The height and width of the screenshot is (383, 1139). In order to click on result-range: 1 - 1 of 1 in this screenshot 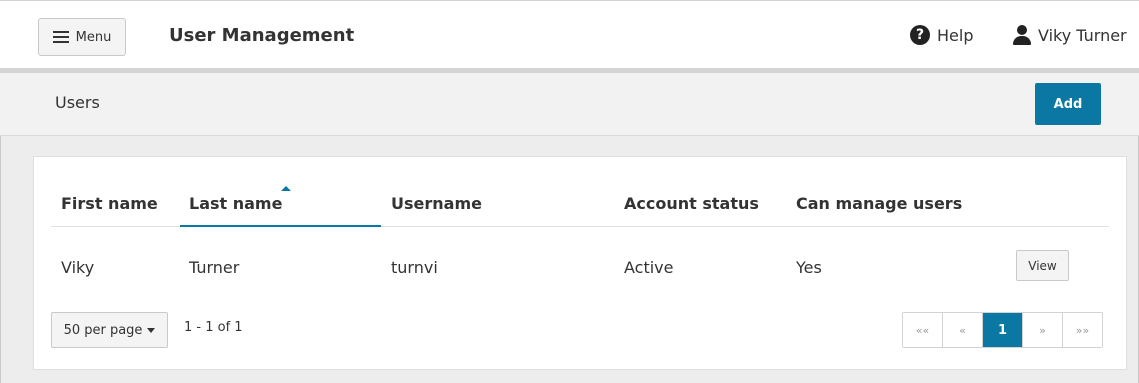, I will do `click(213, 327)`.